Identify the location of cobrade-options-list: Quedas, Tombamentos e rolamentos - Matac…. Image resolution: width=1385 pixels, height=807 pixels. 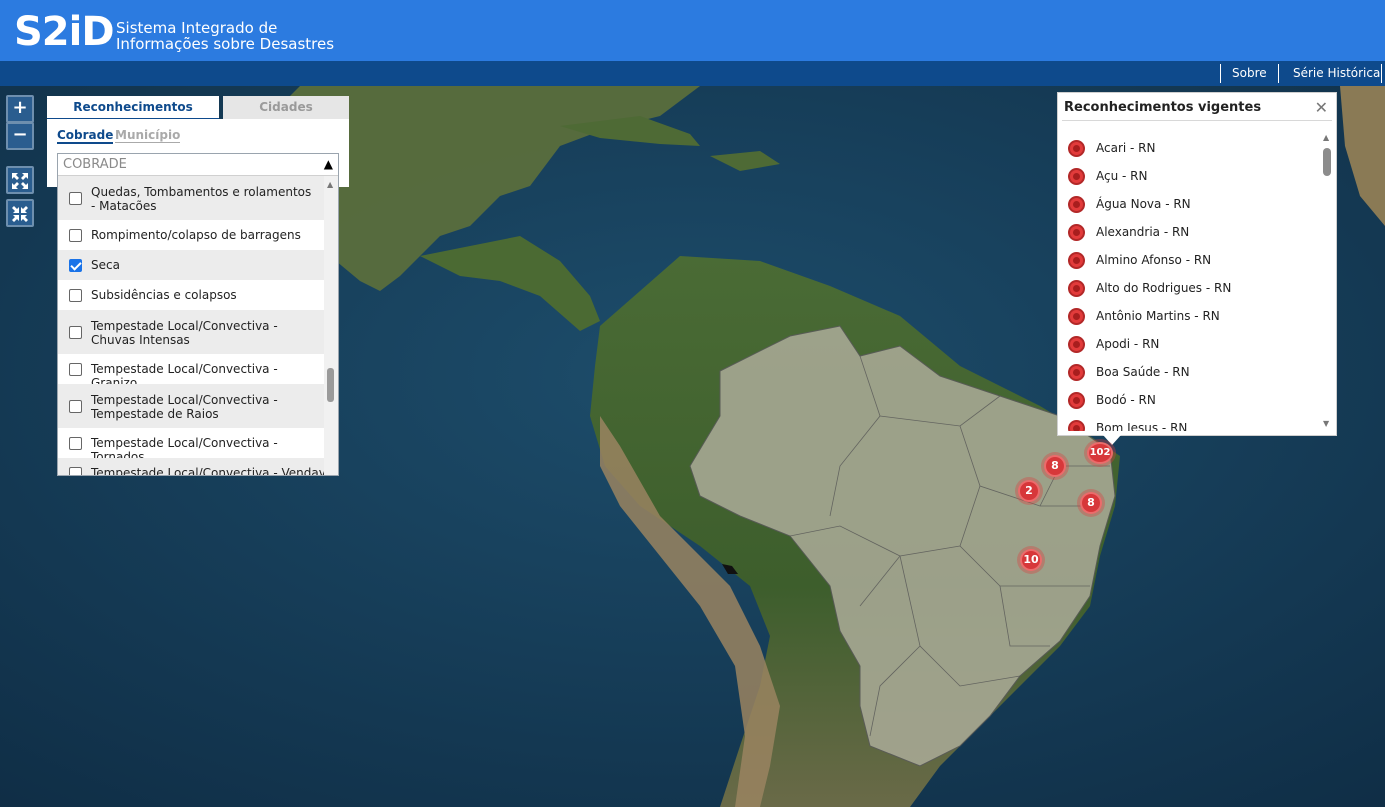
(191, 325).